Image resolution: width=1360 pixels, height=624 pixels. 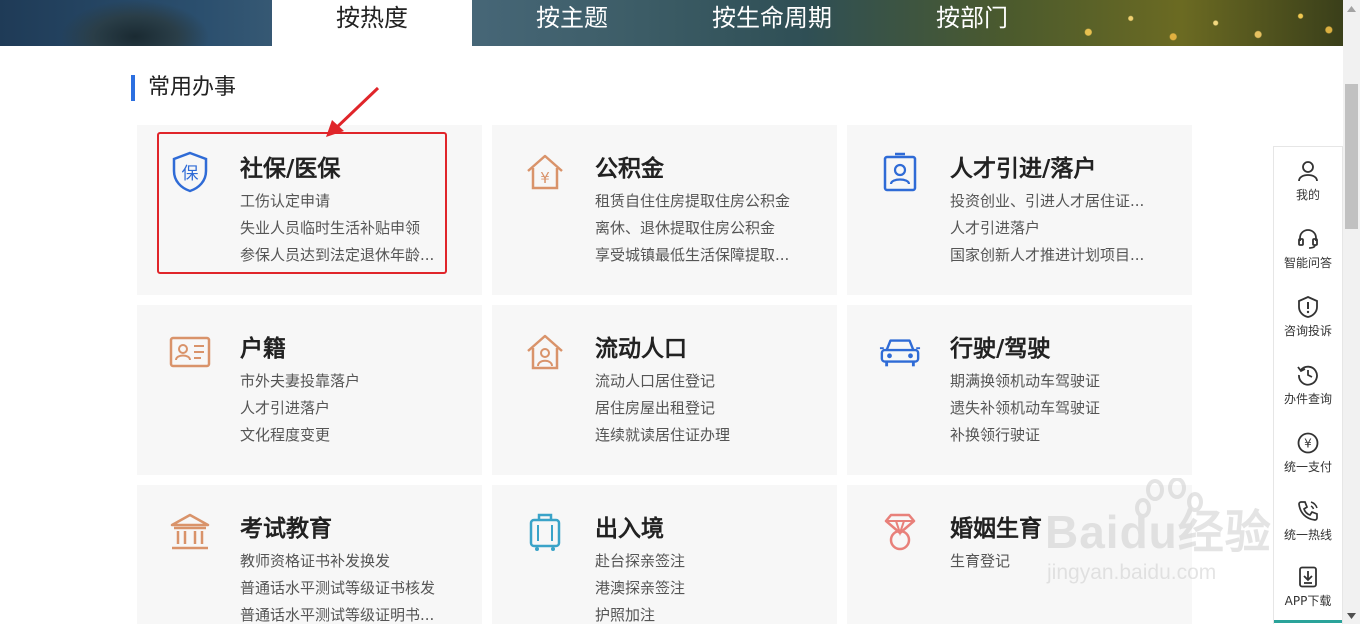 What do you see at coordinates (190, 532) in the screenshot?
I see `building-icon` at bounding box center [190, 532].